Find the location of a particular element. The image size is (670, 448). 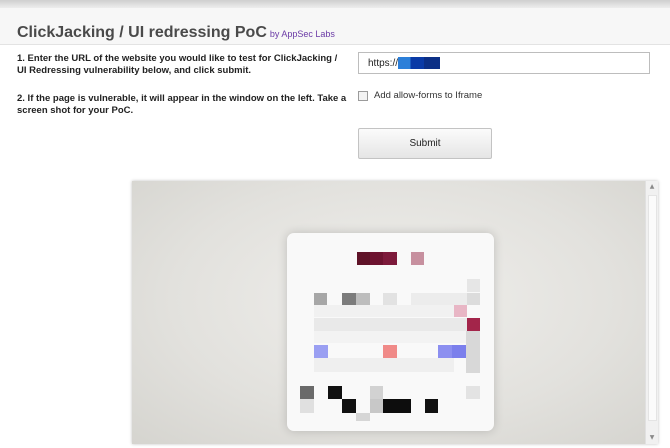

submit-button: Submit is located at coordinates (425, 143).